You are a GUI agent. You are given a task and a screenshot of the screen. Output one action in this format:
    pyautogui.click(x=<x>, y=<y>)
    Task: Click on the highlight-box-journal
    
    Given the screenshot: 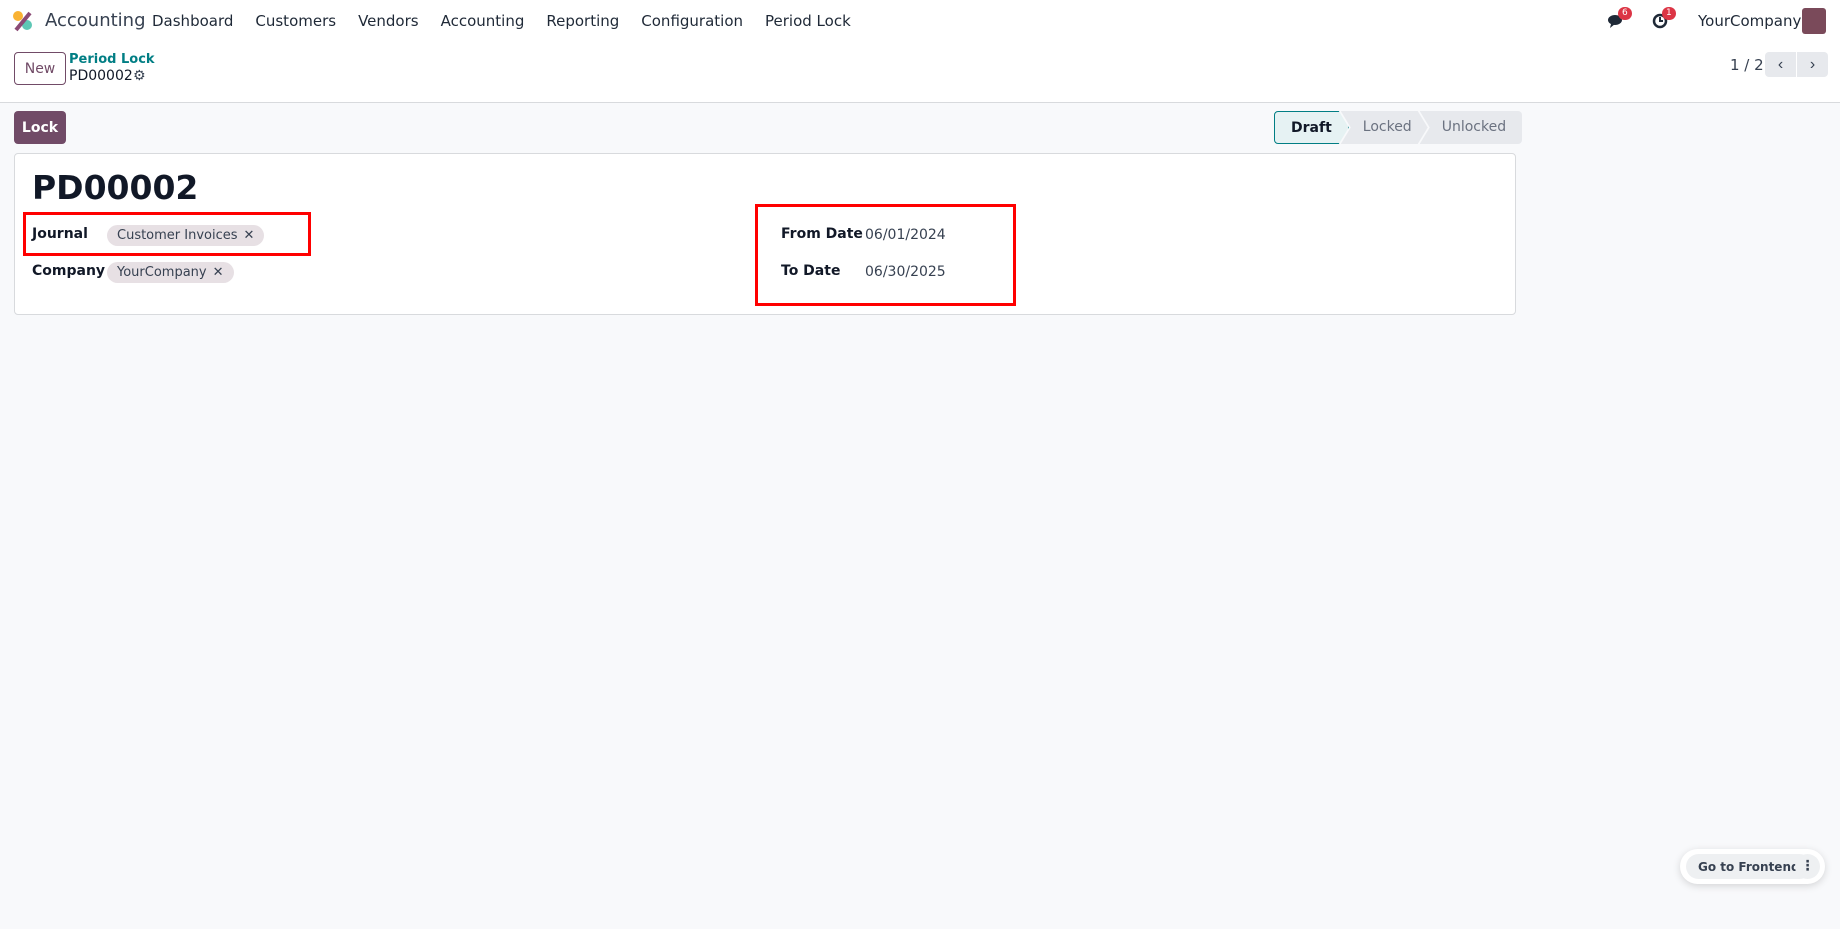 What is the action you would take?
    pyautogui.click(x=167, y=234)
    